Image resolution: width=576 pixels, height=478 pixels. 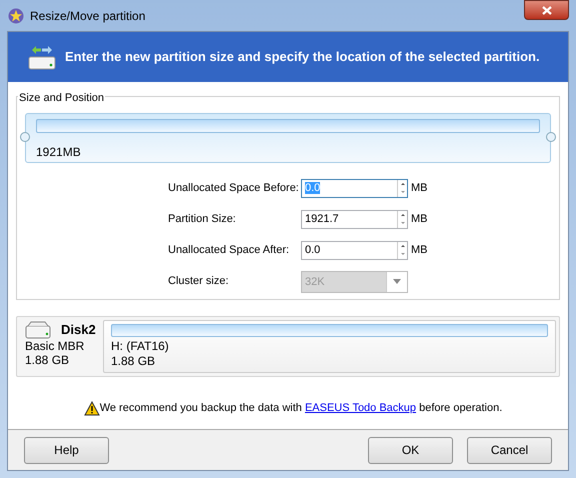 What do you see at coordinates (509, 450) in the screenshot?
I see `dialog-button: Cancel` at bounding box center [509, 450].